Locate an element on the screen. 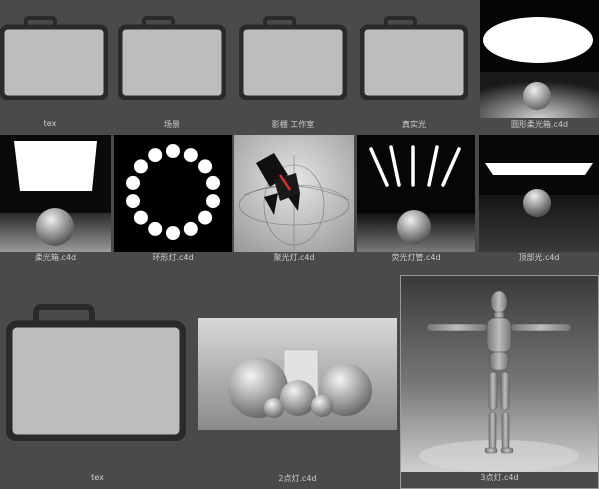  asset-label: 真实光 is located at coordinates (414, 124).